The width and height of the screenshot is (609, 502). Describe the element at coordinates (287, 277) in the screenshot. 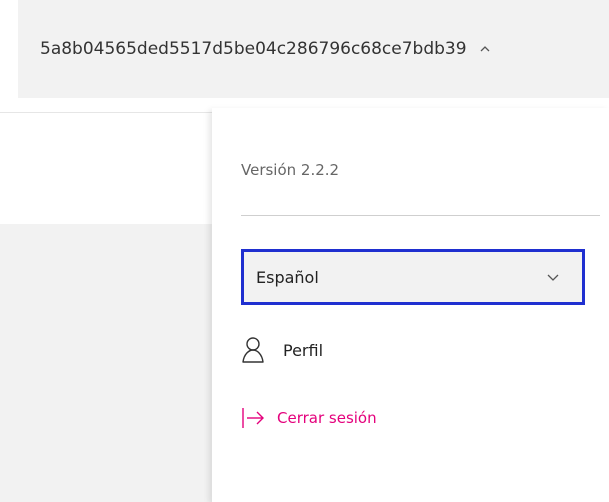

I see `language-selected-value: Español` at that location.